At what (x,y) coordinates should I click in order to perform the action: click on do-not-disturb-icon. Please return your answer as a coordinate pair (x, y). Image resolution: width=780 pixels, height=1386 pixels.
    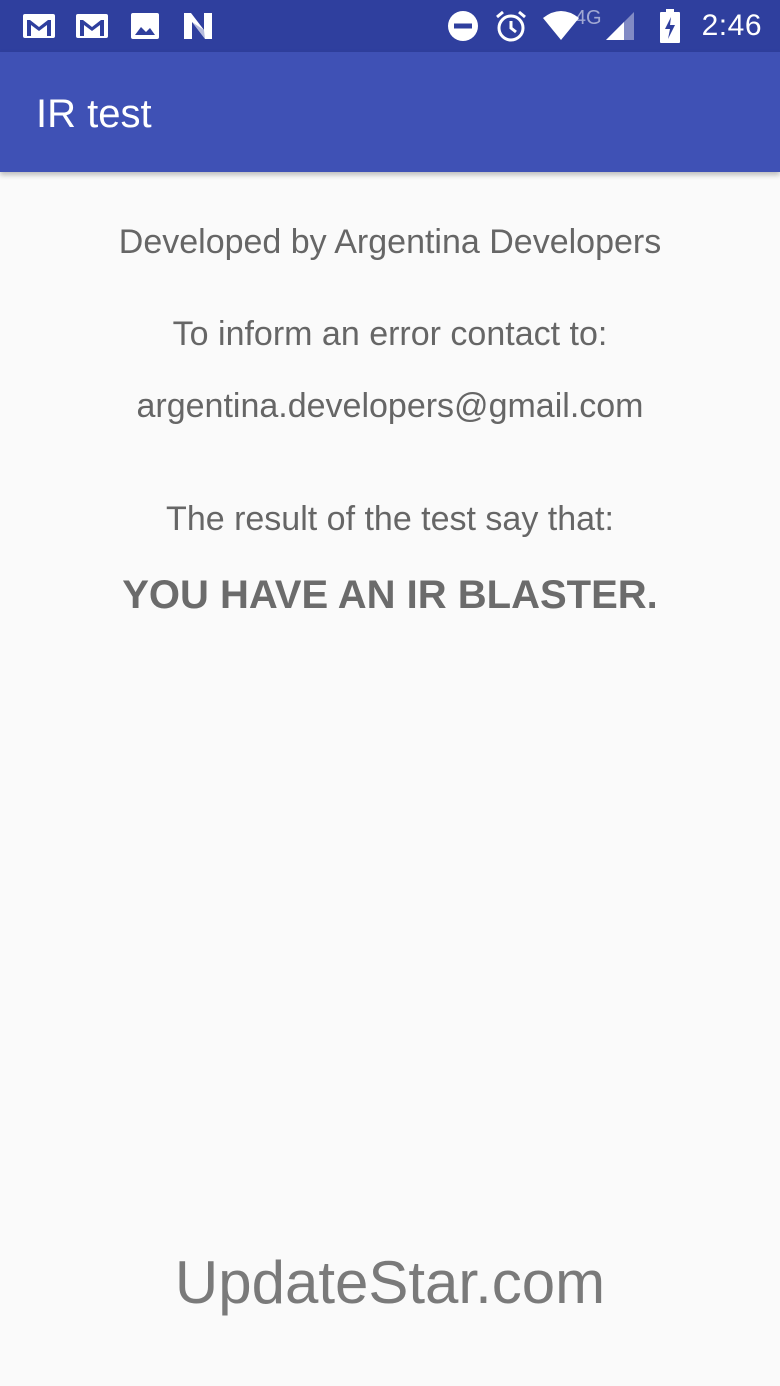
    Looking at the image, I should click on (463, 26).